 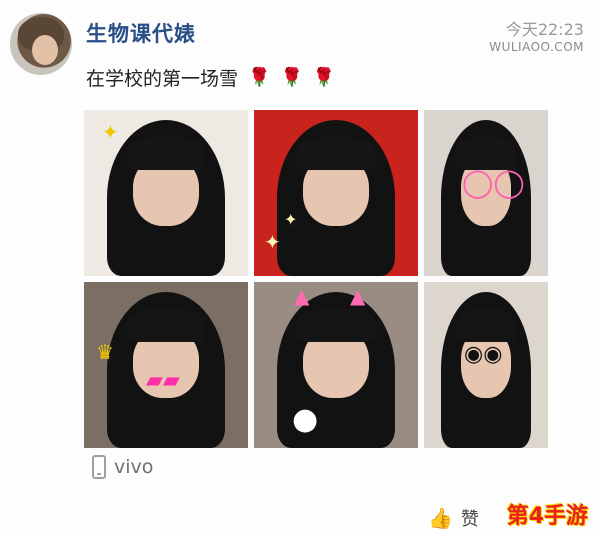 What do you see at coordinates (141, 33) in the screenshot?
I see `username: 生物课代婊` at bounding box center [141, 33].